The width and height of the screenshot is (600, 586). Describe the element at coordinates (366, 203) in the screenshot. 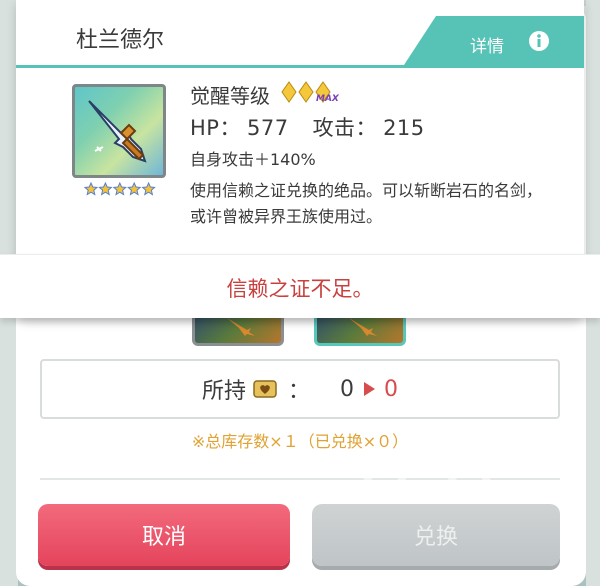

I see `item-description: 使用信赖之证兑换的绝品。可以斩断岩石的名剑，或许曾被异界王族使用过。` at that location.